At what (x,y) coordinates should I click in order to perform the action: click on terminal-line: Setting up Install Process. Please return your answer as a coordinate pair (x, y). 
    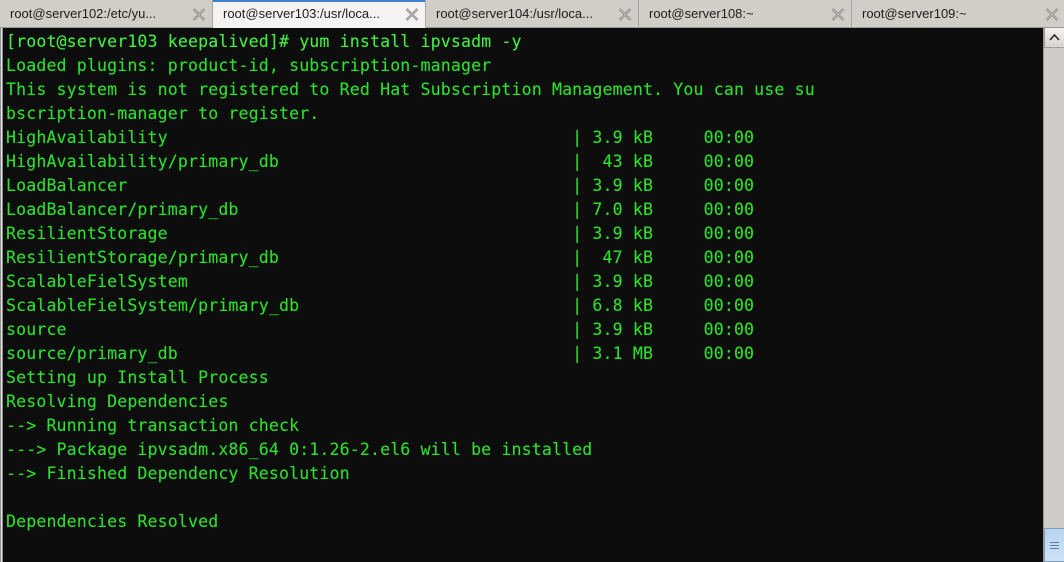
    Looking at the image, I should click on (137, 377).